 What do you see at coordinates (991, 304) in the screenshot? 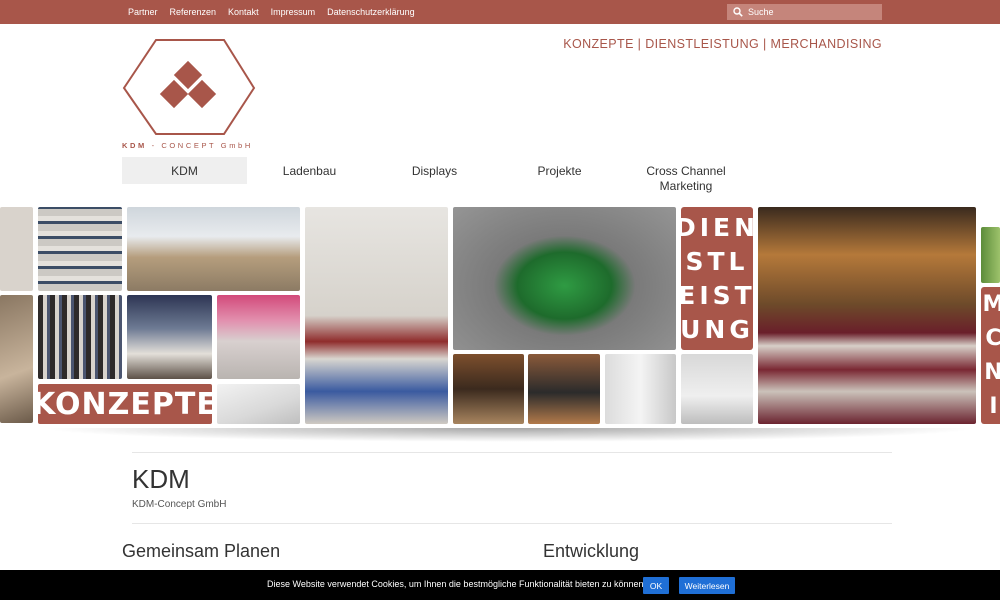
I see `merch-letter-1: M` at bounding box center [991, 304].